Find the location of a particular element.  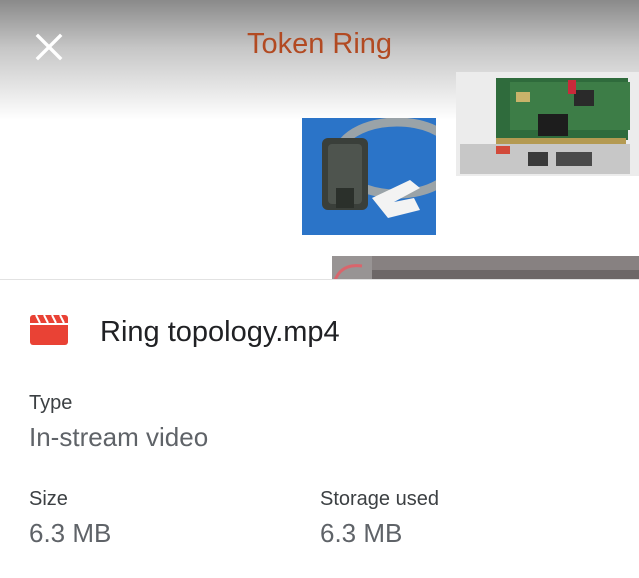

connector-image is located at coordinates (369, 176).